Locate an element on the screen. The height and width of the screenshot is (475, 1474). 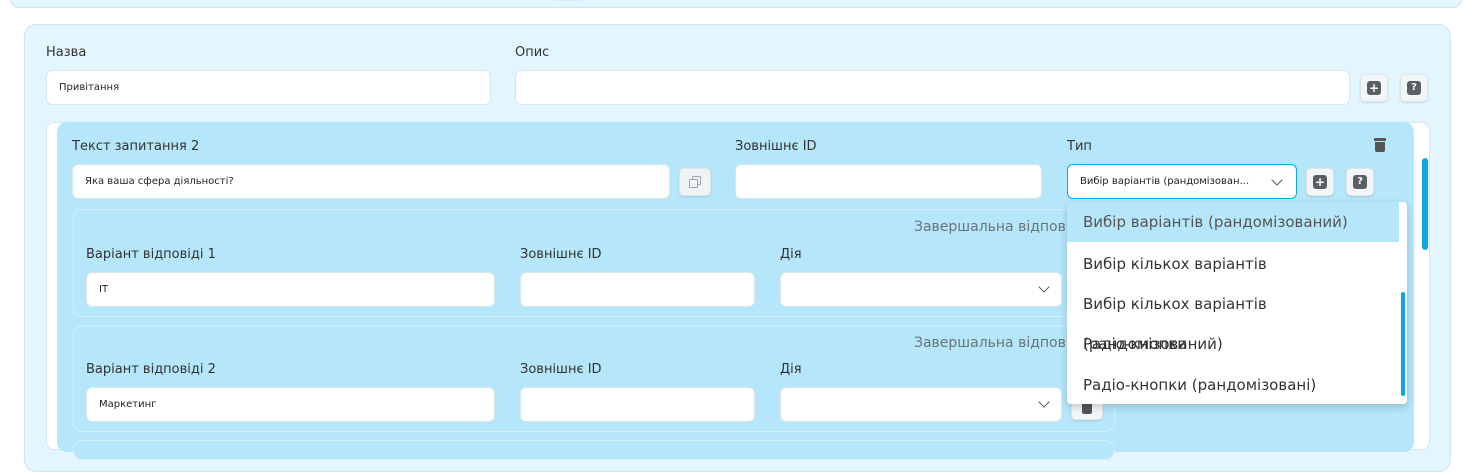
answer-label: Варіант відповіді 2 is located at coordinates (151, 369).